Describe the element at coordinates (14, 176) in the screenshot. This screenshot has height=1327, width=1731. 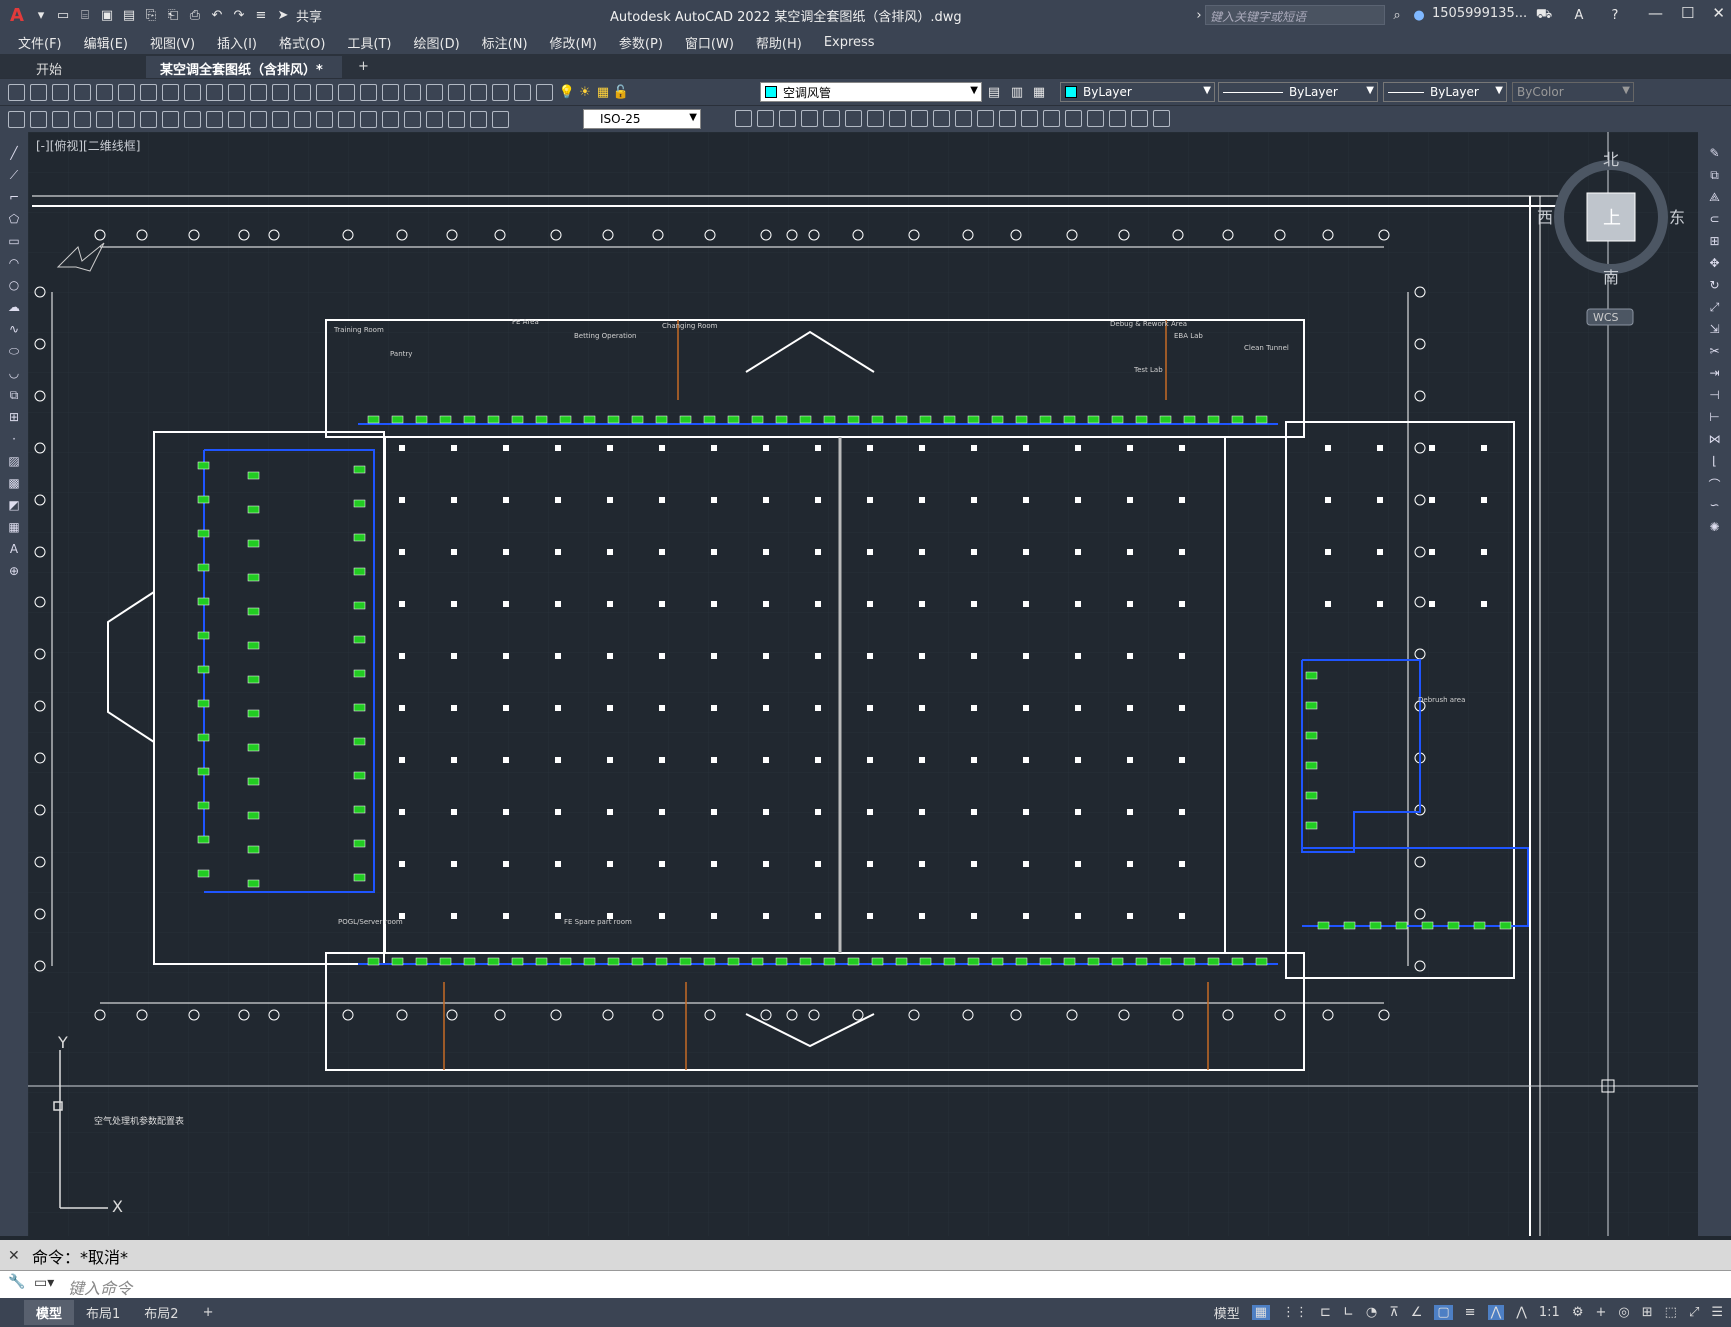
I see `construction-line-icon: ⟋` at that location.